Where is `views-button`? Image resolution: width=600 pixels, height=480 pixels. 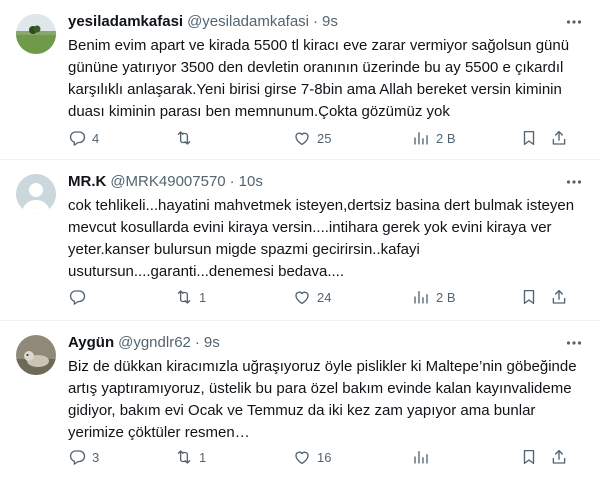 views-button is located at coordinates (466, 457).